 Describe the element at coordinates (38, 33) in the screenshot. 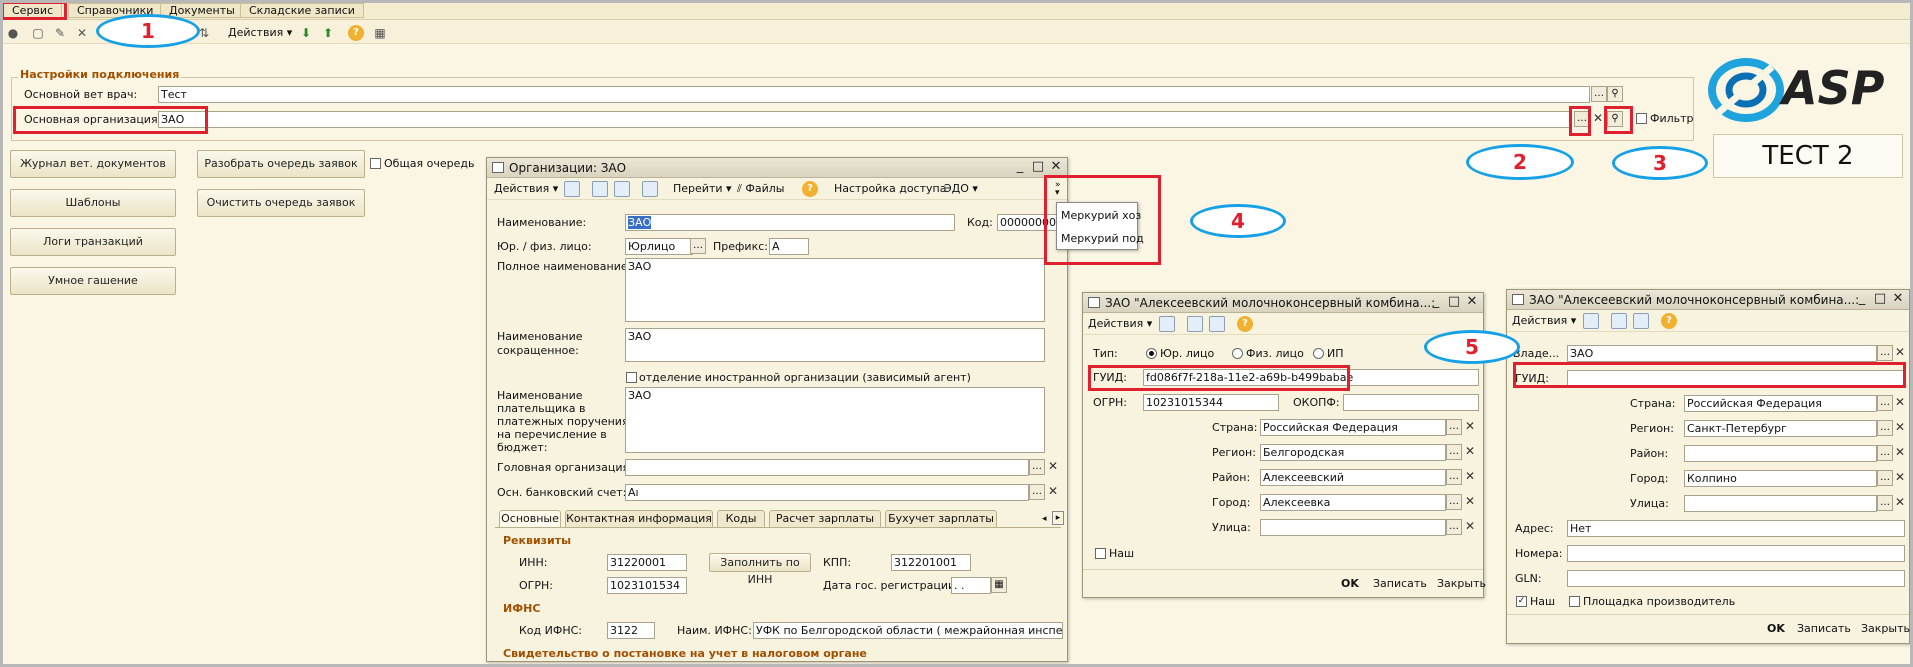

I see `copy-icon: ▢` at that location.